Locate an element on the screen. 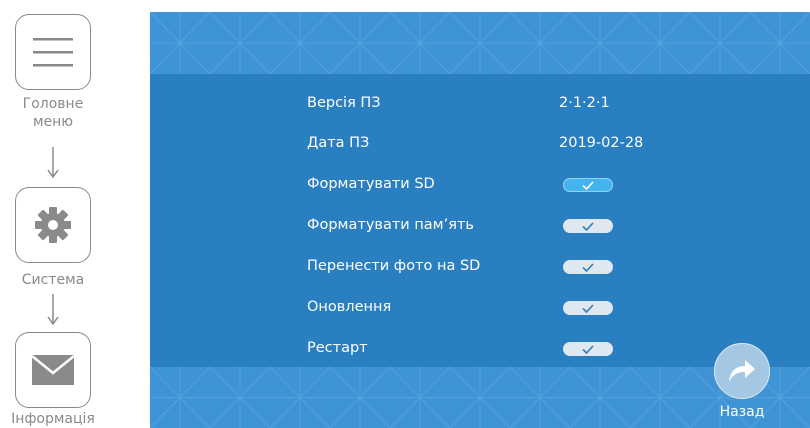 This screenshot has width=810, height=428. format-memory-row: Форматувати пам’ять is located at coordinates (480, 226).